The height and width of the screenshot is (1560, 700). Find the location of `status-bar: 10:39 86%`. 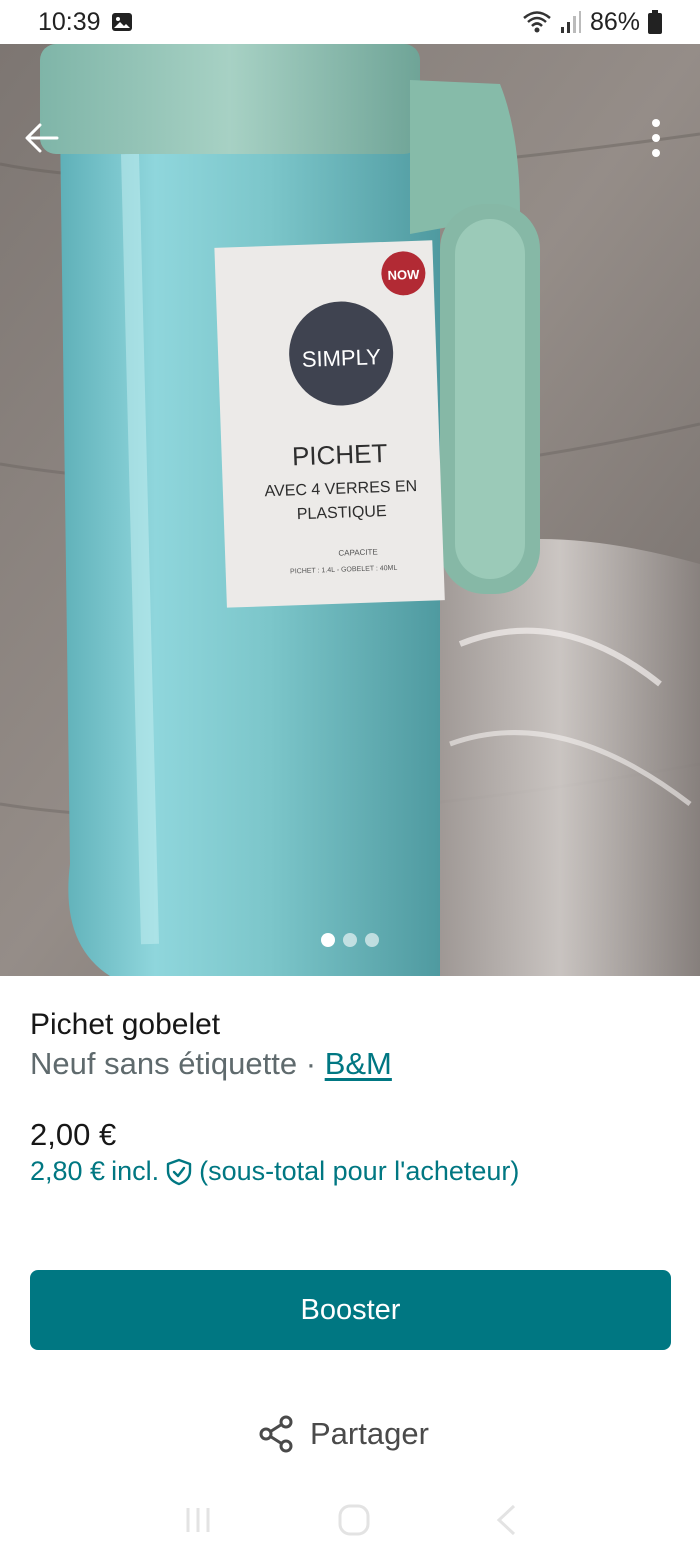

status-bar: 10:39 86% is located at coordinates (350, 22).